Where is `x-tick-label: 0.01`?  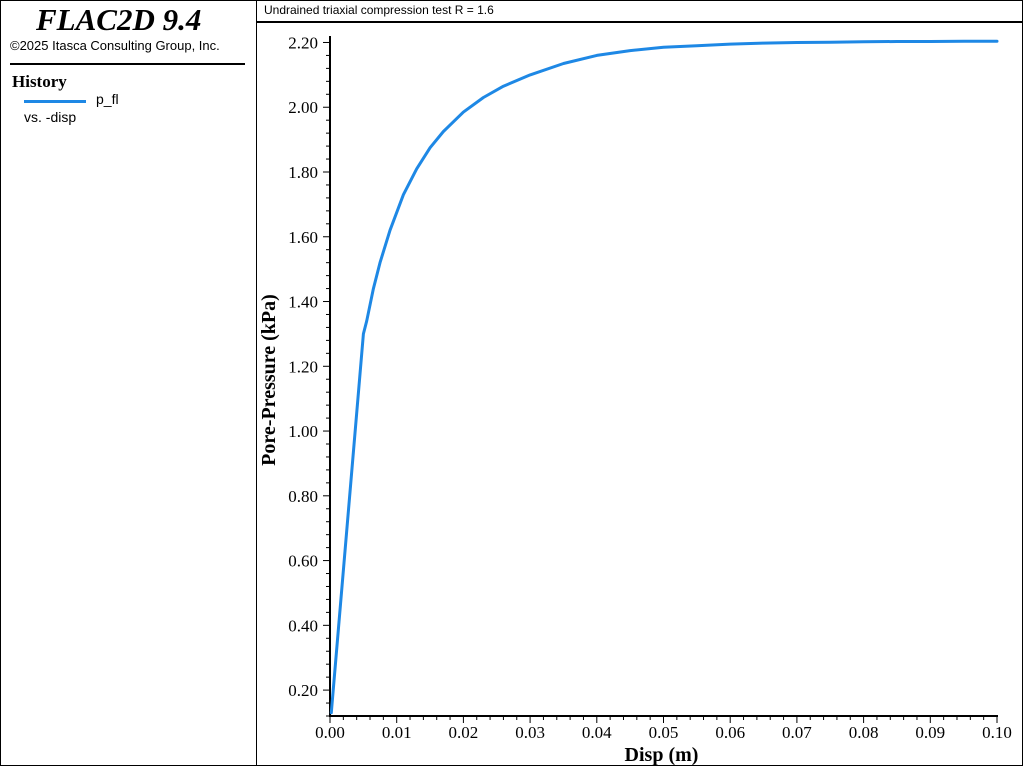 x-tick-label: 0.01 is located at coordinates (397, 732).